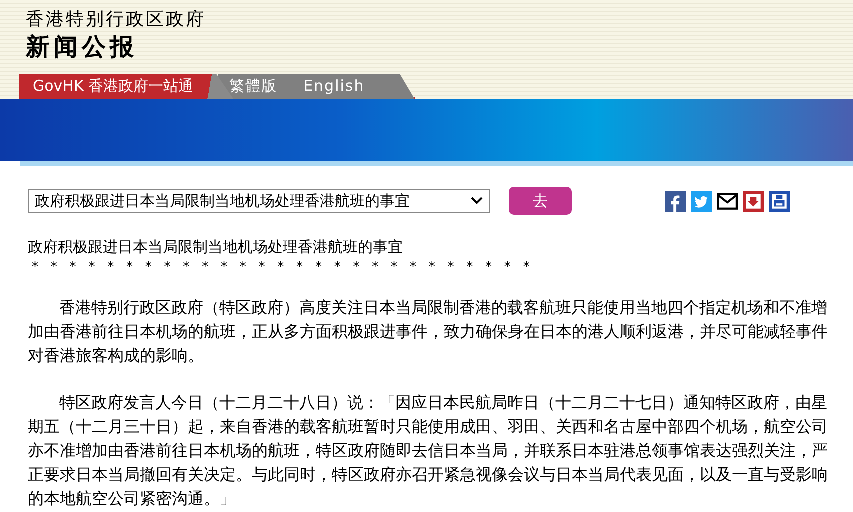 Image resolution: width=853 pixels, height=512 pixels. What do you see at coordinates (779, 201) in the screenshot?
I see `printer-icon` at bounding box center [779, 201].